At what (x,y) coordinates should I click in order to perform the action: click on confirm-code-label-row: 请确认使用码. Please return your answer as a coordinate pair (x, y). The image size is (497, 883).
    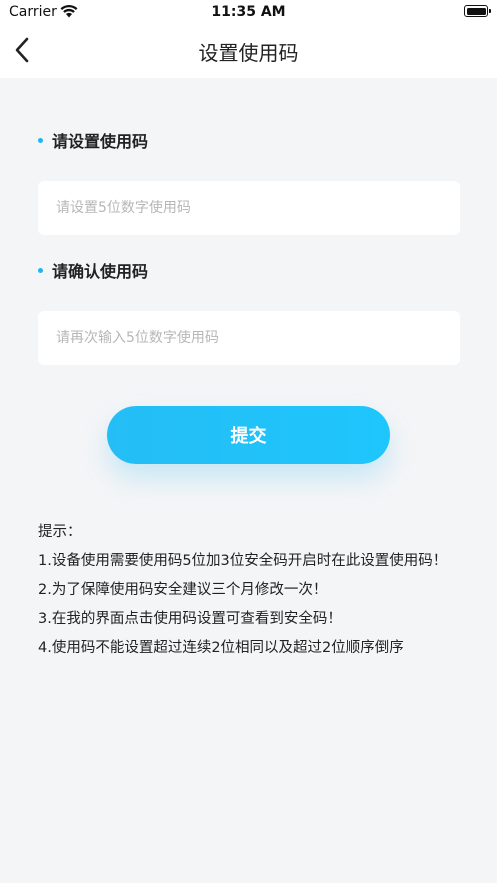
    Looking at the image, I should click on (93, 270).